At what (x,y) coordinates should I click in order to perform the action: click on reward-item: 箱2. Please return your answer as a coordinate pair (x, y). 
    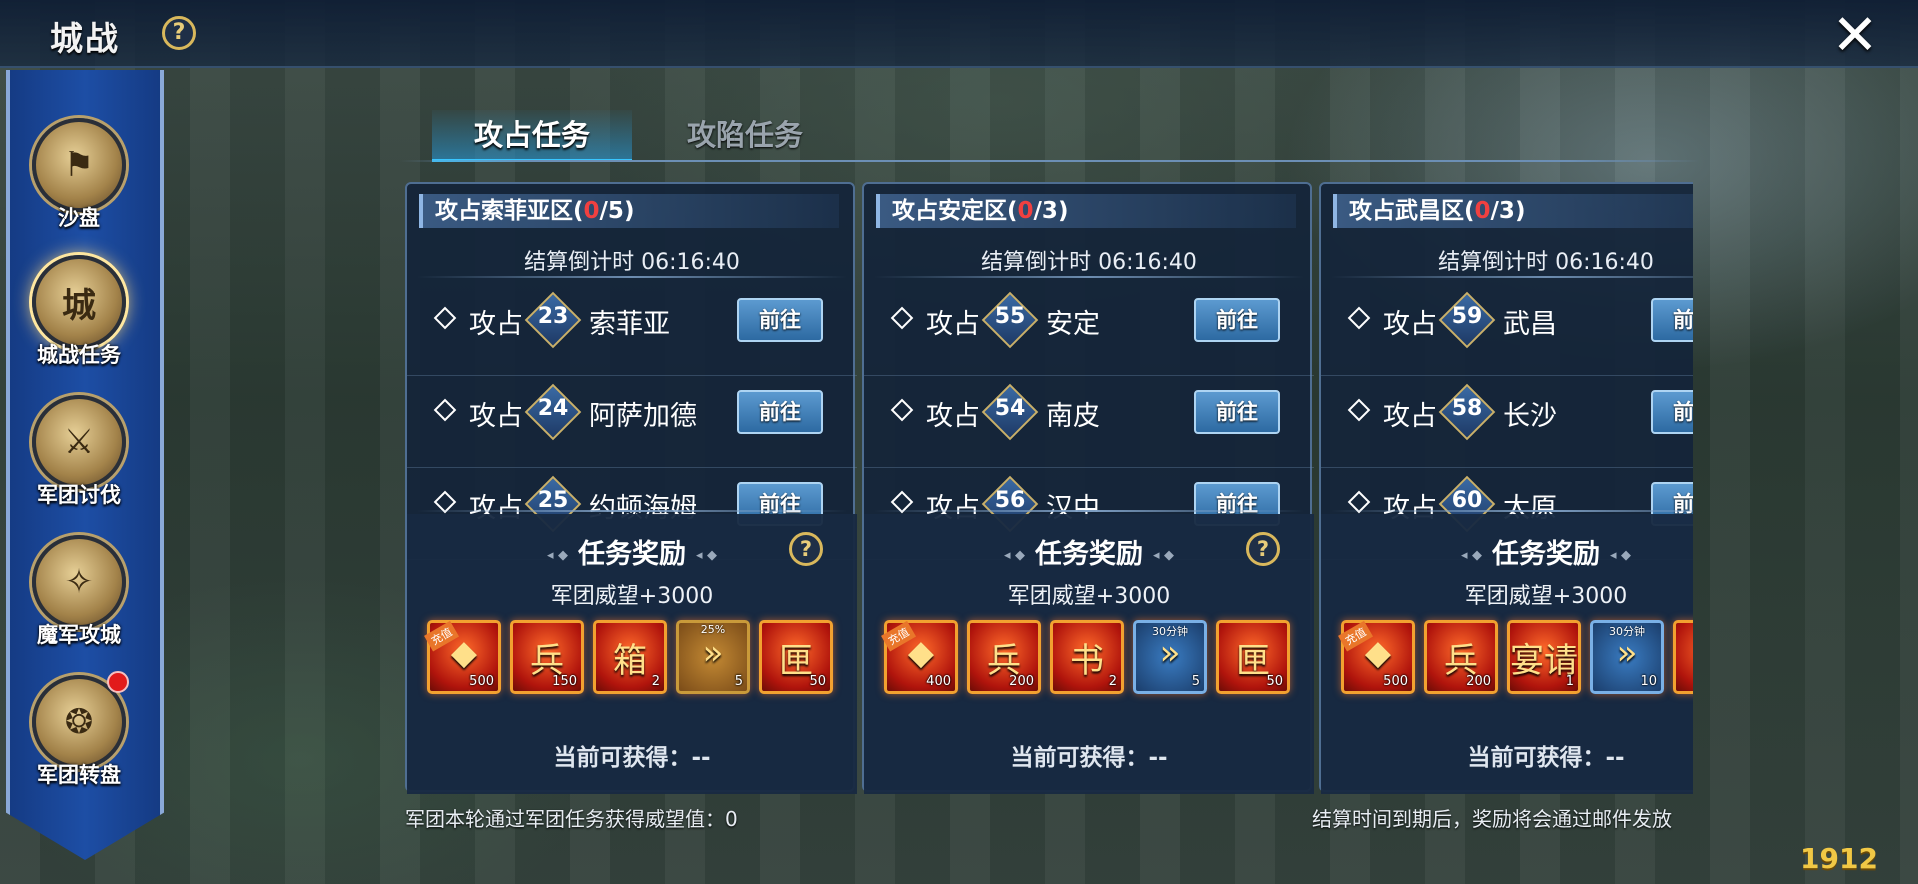
    Looking at the image, I should click on (630, 657).